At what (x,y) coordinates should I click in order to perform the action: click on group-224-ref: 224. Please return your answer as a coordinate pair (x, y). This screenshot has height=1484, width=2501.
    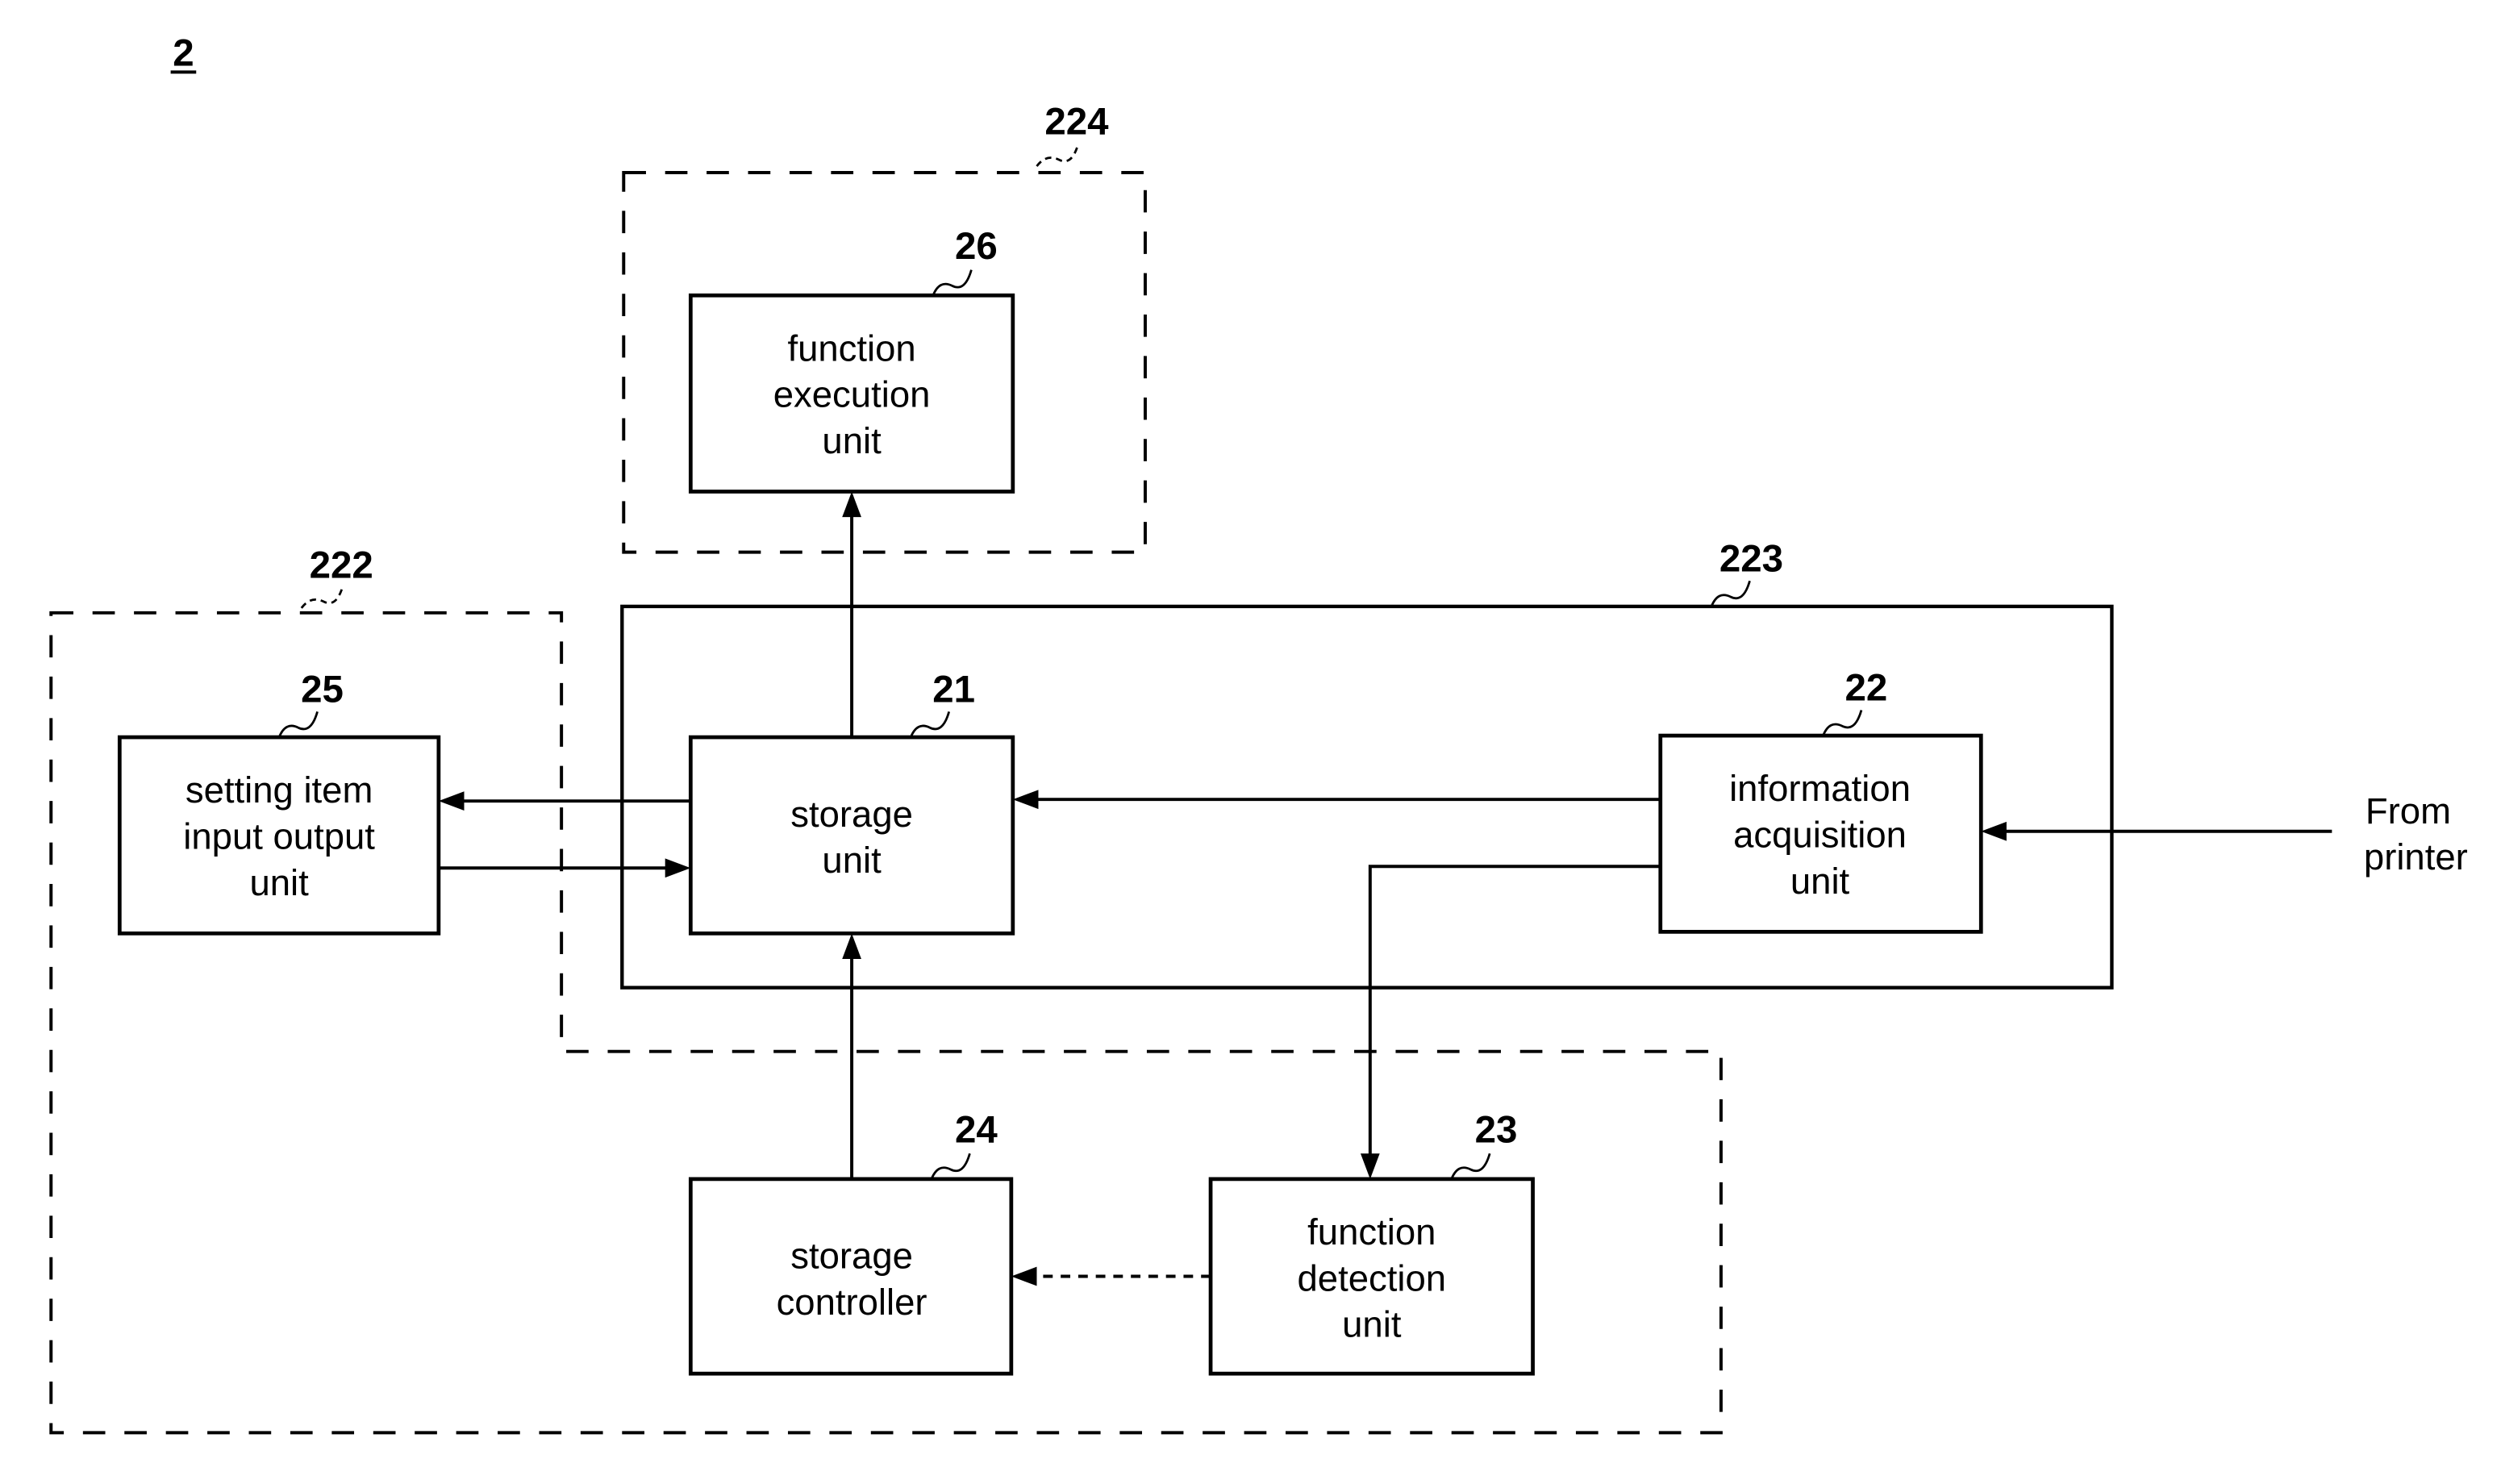
    Looking at the image, I should click on (1077, 123).